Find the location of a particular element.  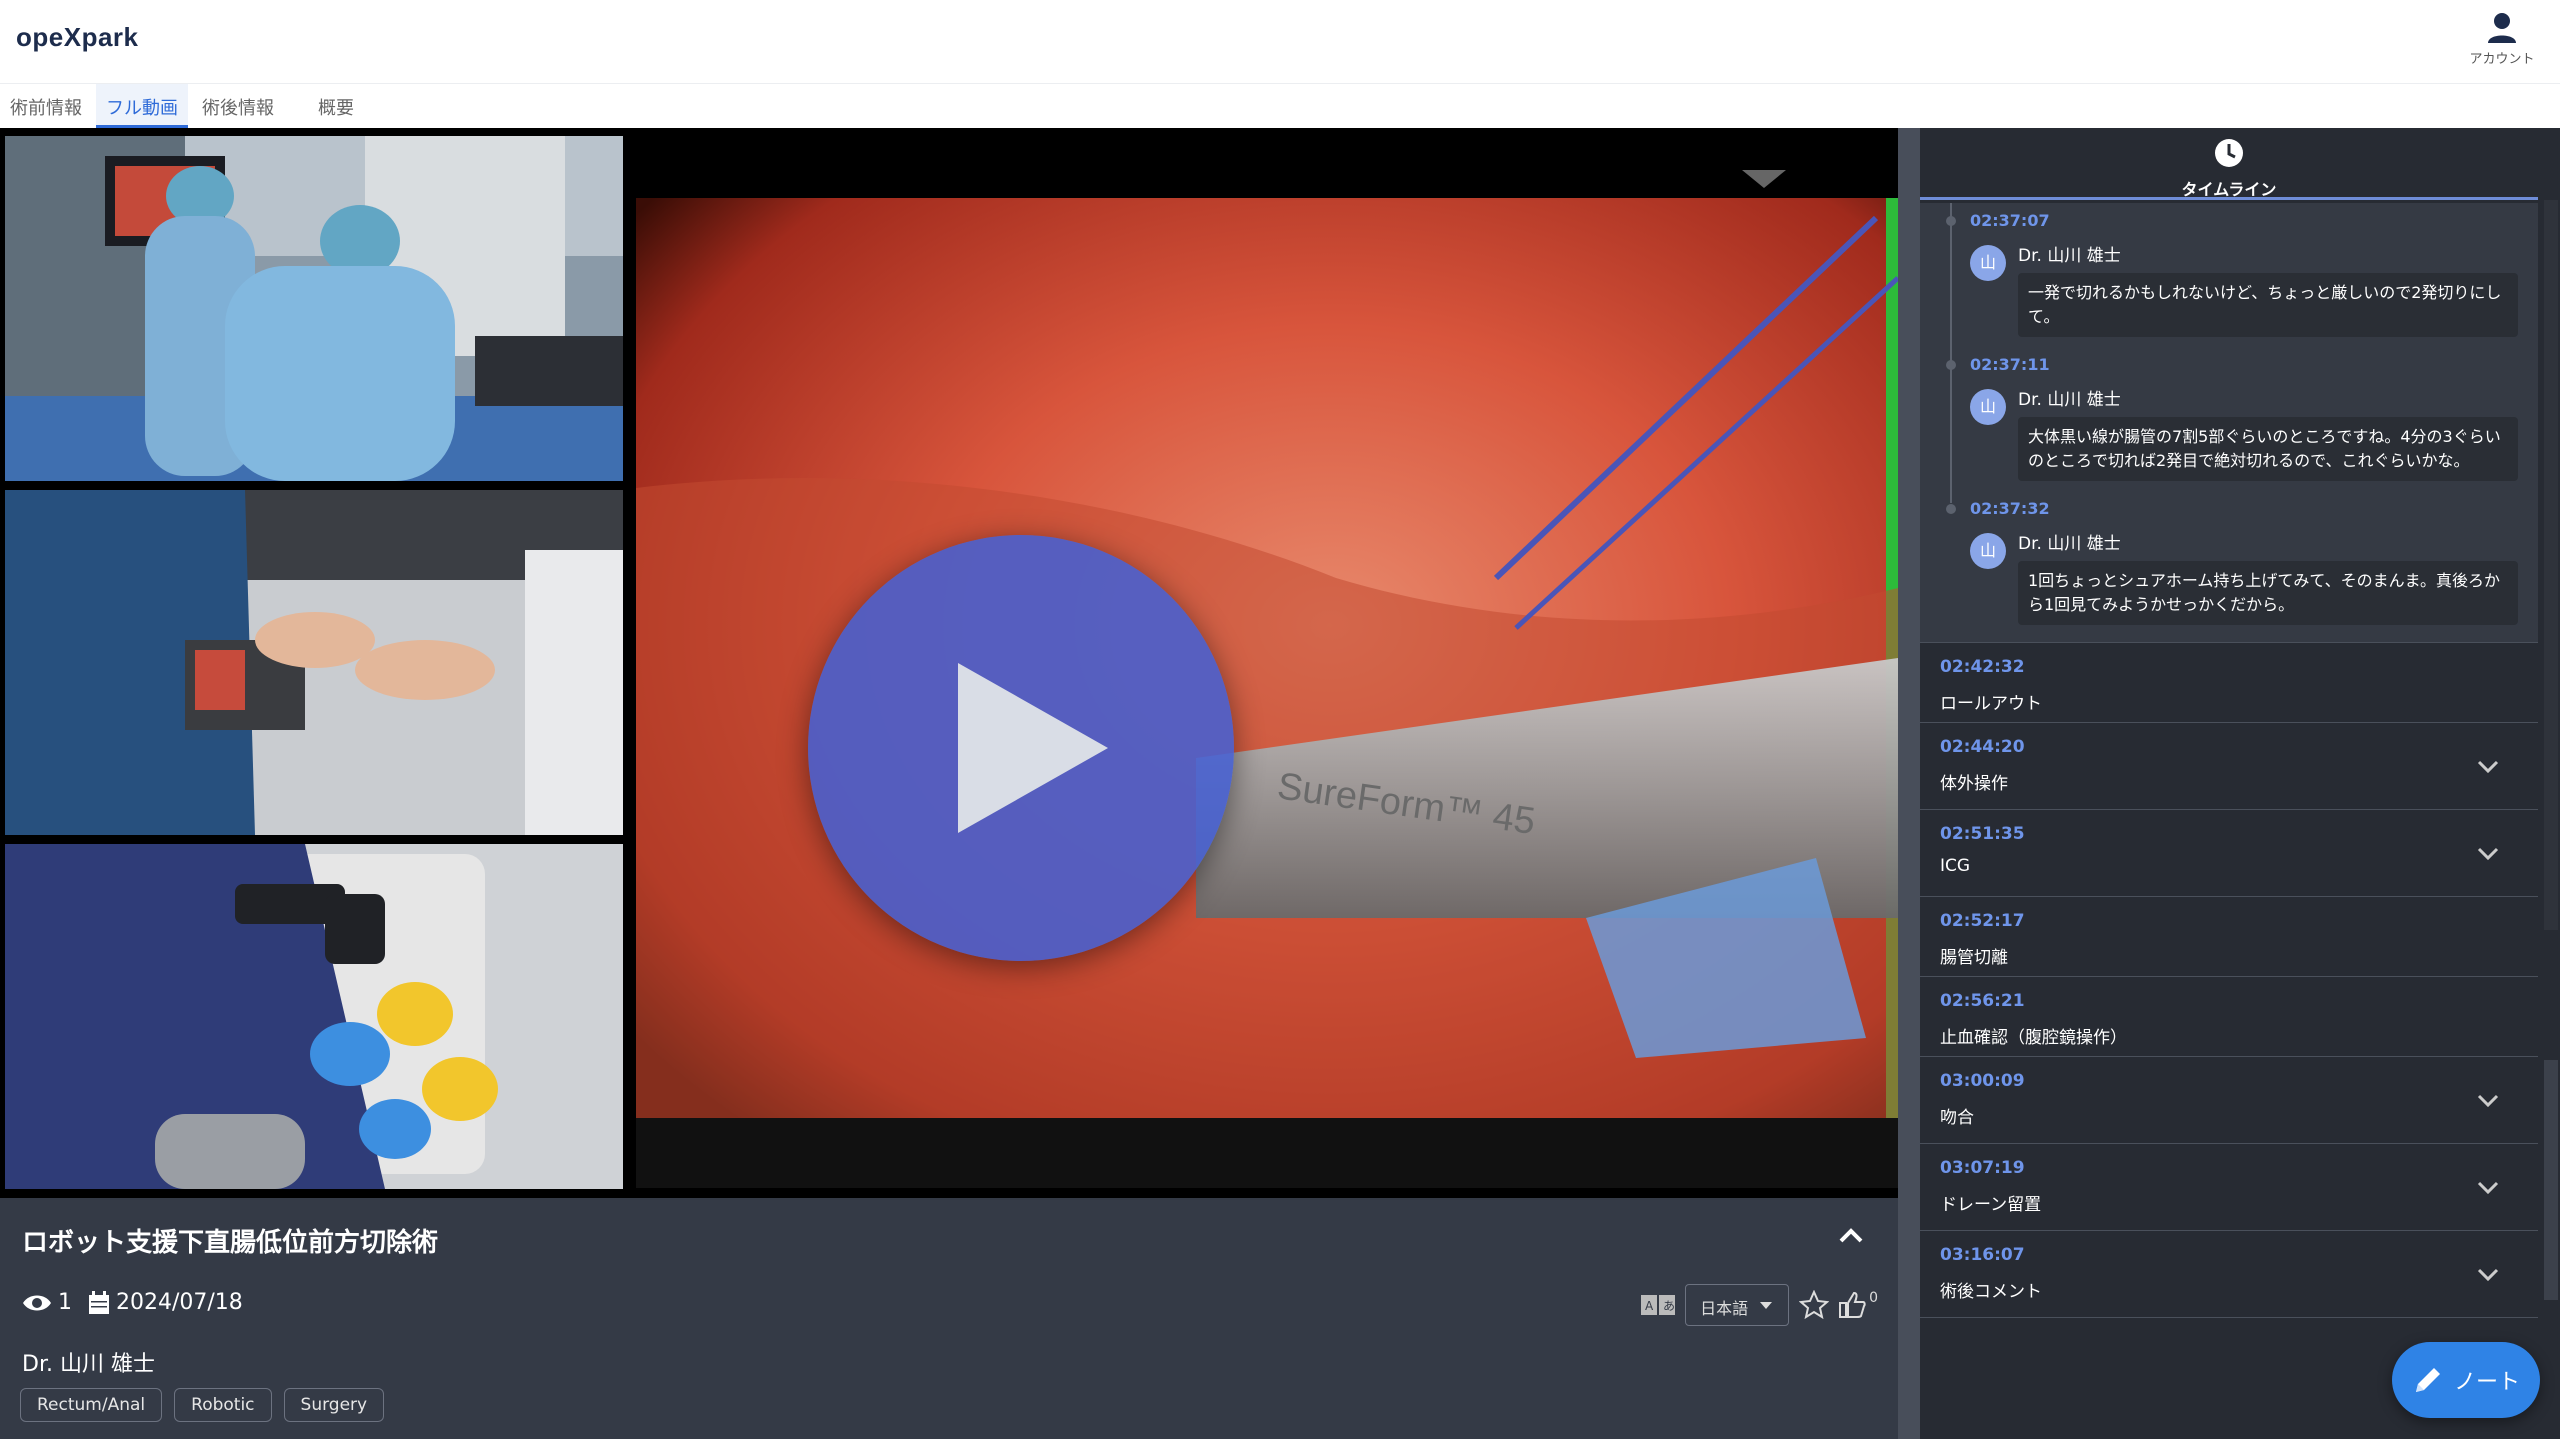

tab-postop-info: 術後情報 is located at coordinates (238, 106).